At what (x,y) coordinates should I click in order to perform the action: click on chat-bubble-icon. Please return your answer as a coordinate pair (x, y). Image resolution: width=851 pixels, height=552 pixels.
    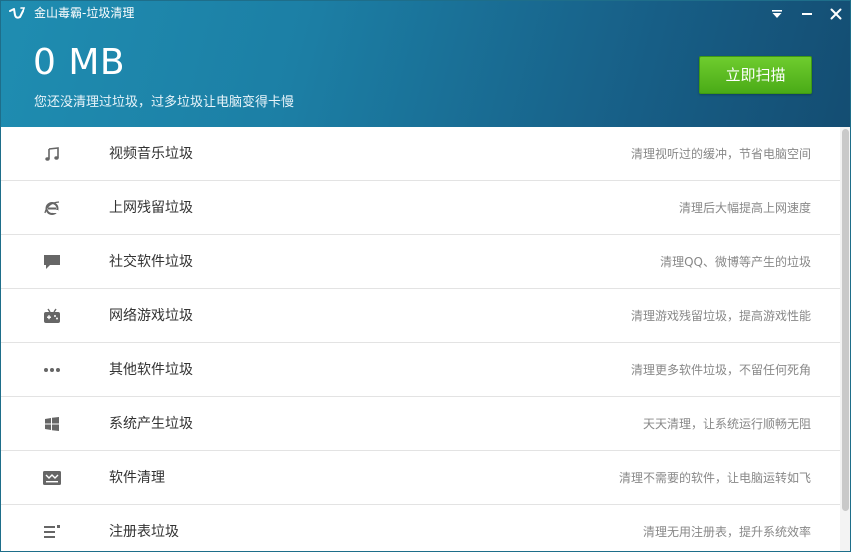
    Looking at the image, I should click on (52, 262).